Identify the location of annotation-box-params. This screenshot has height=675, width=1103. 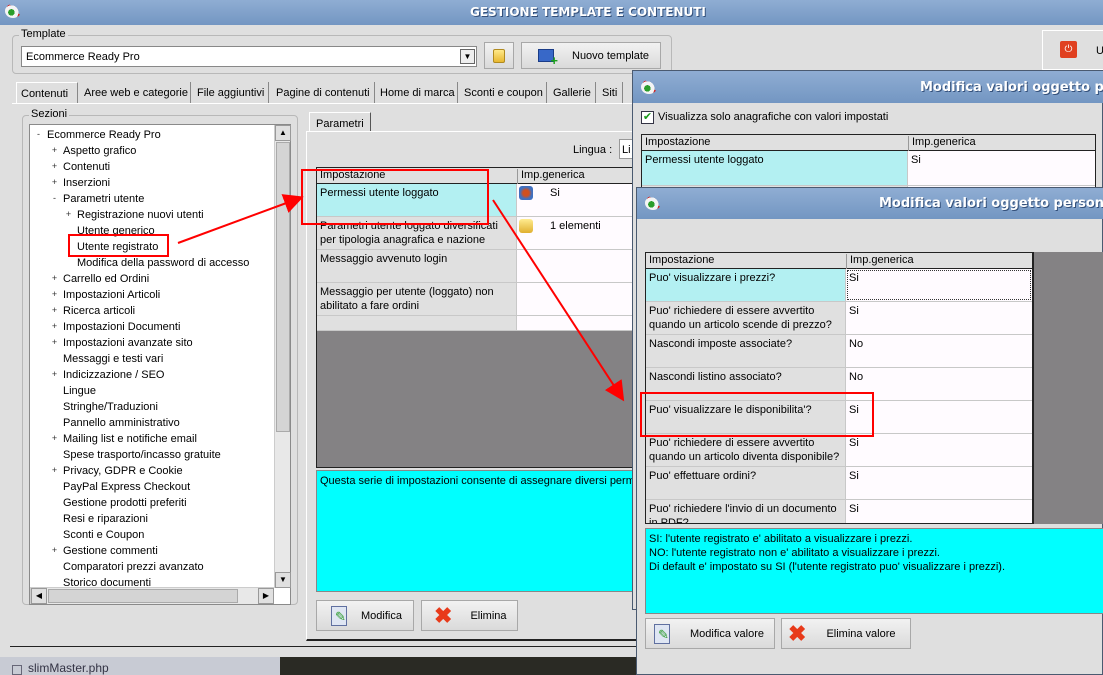
(395, 197).